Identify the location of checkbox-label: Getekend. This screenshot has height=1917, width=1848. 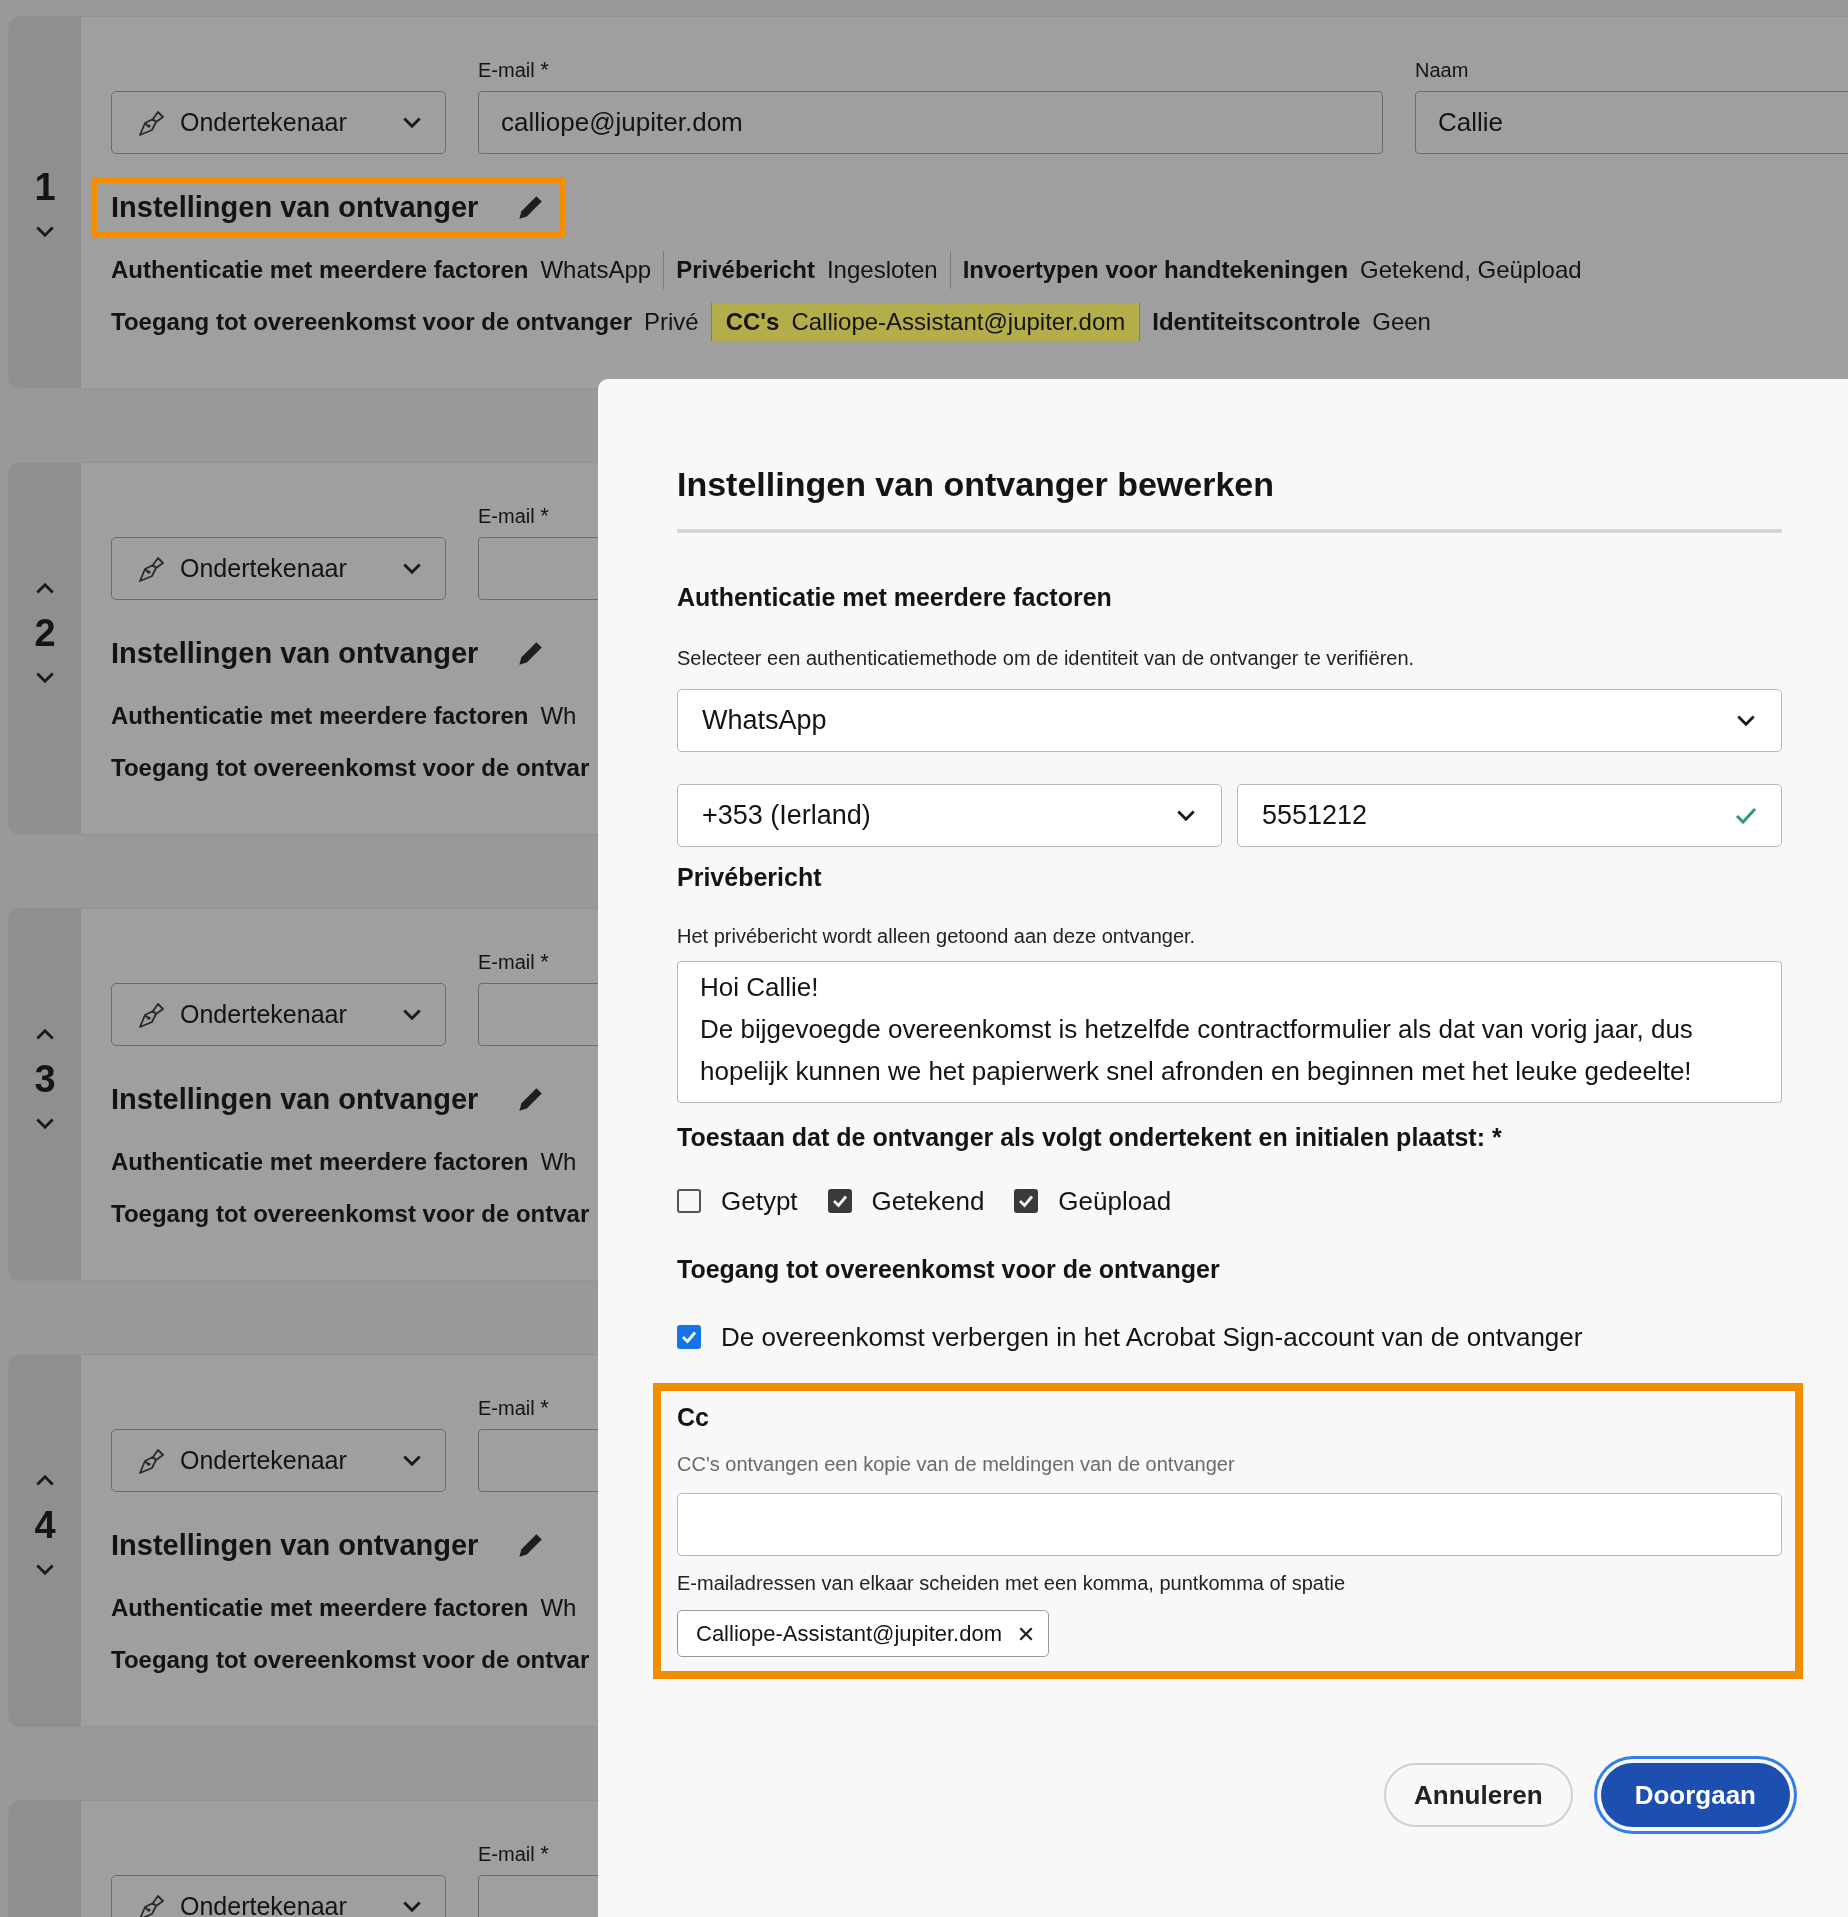
(928, 1201).